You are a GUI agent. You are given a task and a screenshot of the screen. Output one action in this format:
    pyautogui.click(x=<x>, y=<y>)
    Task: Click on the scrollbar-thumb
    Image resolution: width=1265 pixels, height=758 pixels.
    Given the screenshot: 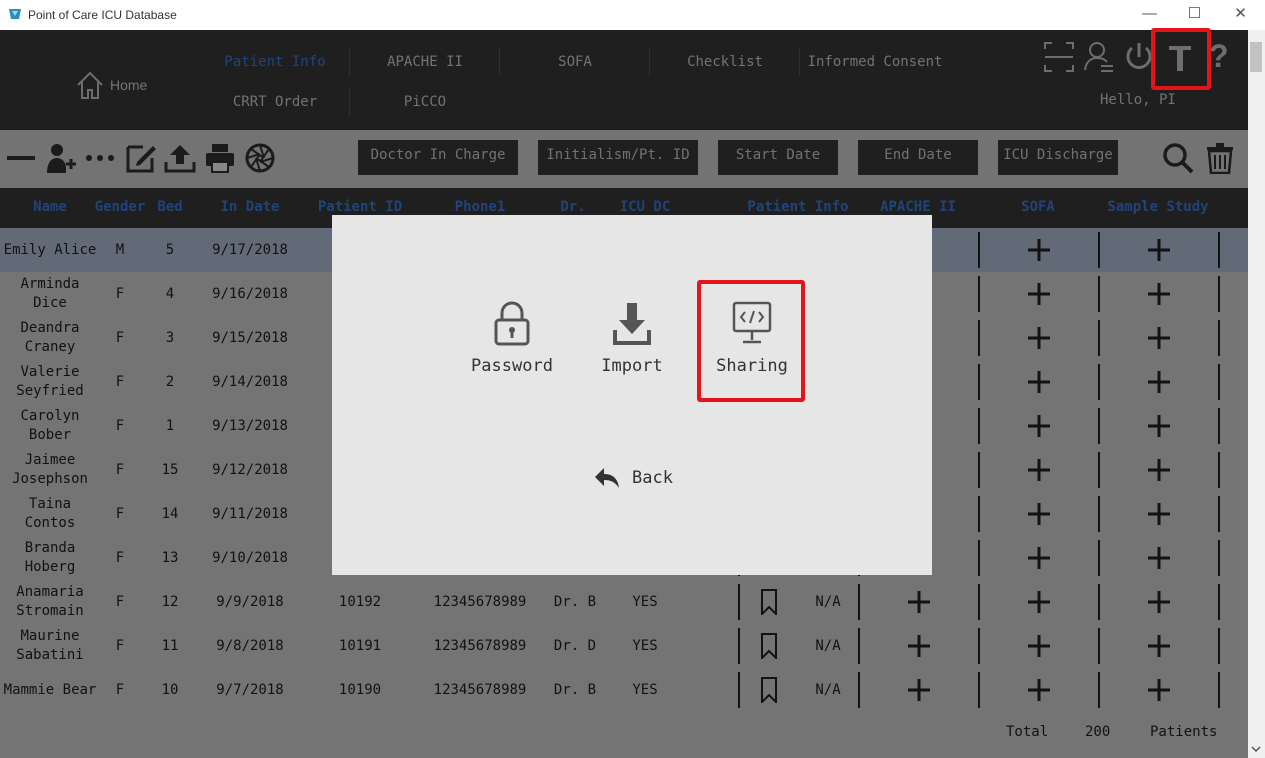 What is the action you would take?
    pyautogui.click(x=1256, y=57)
    